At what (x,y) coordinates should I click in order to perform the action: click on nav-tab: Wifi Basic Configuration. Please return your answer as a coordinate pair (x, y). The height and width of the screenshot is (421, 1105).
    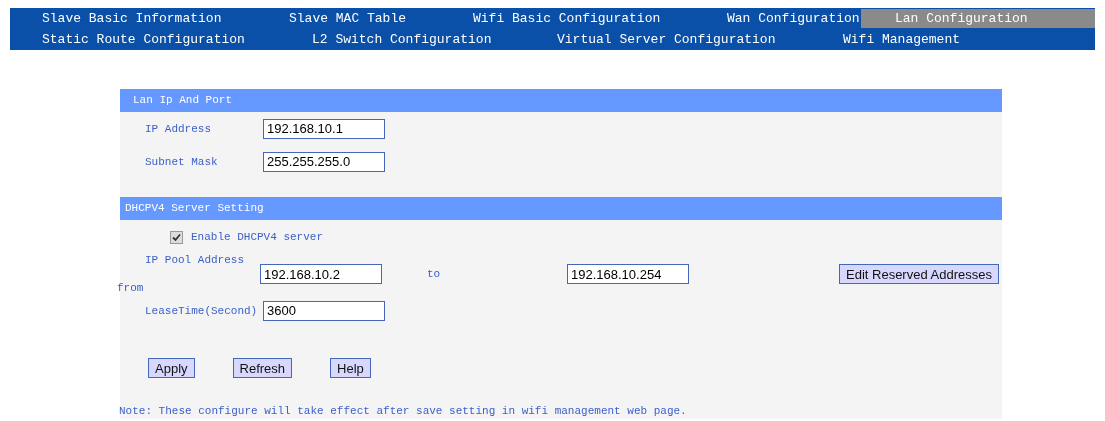
    Looking at the image, I should click on (568, 18).